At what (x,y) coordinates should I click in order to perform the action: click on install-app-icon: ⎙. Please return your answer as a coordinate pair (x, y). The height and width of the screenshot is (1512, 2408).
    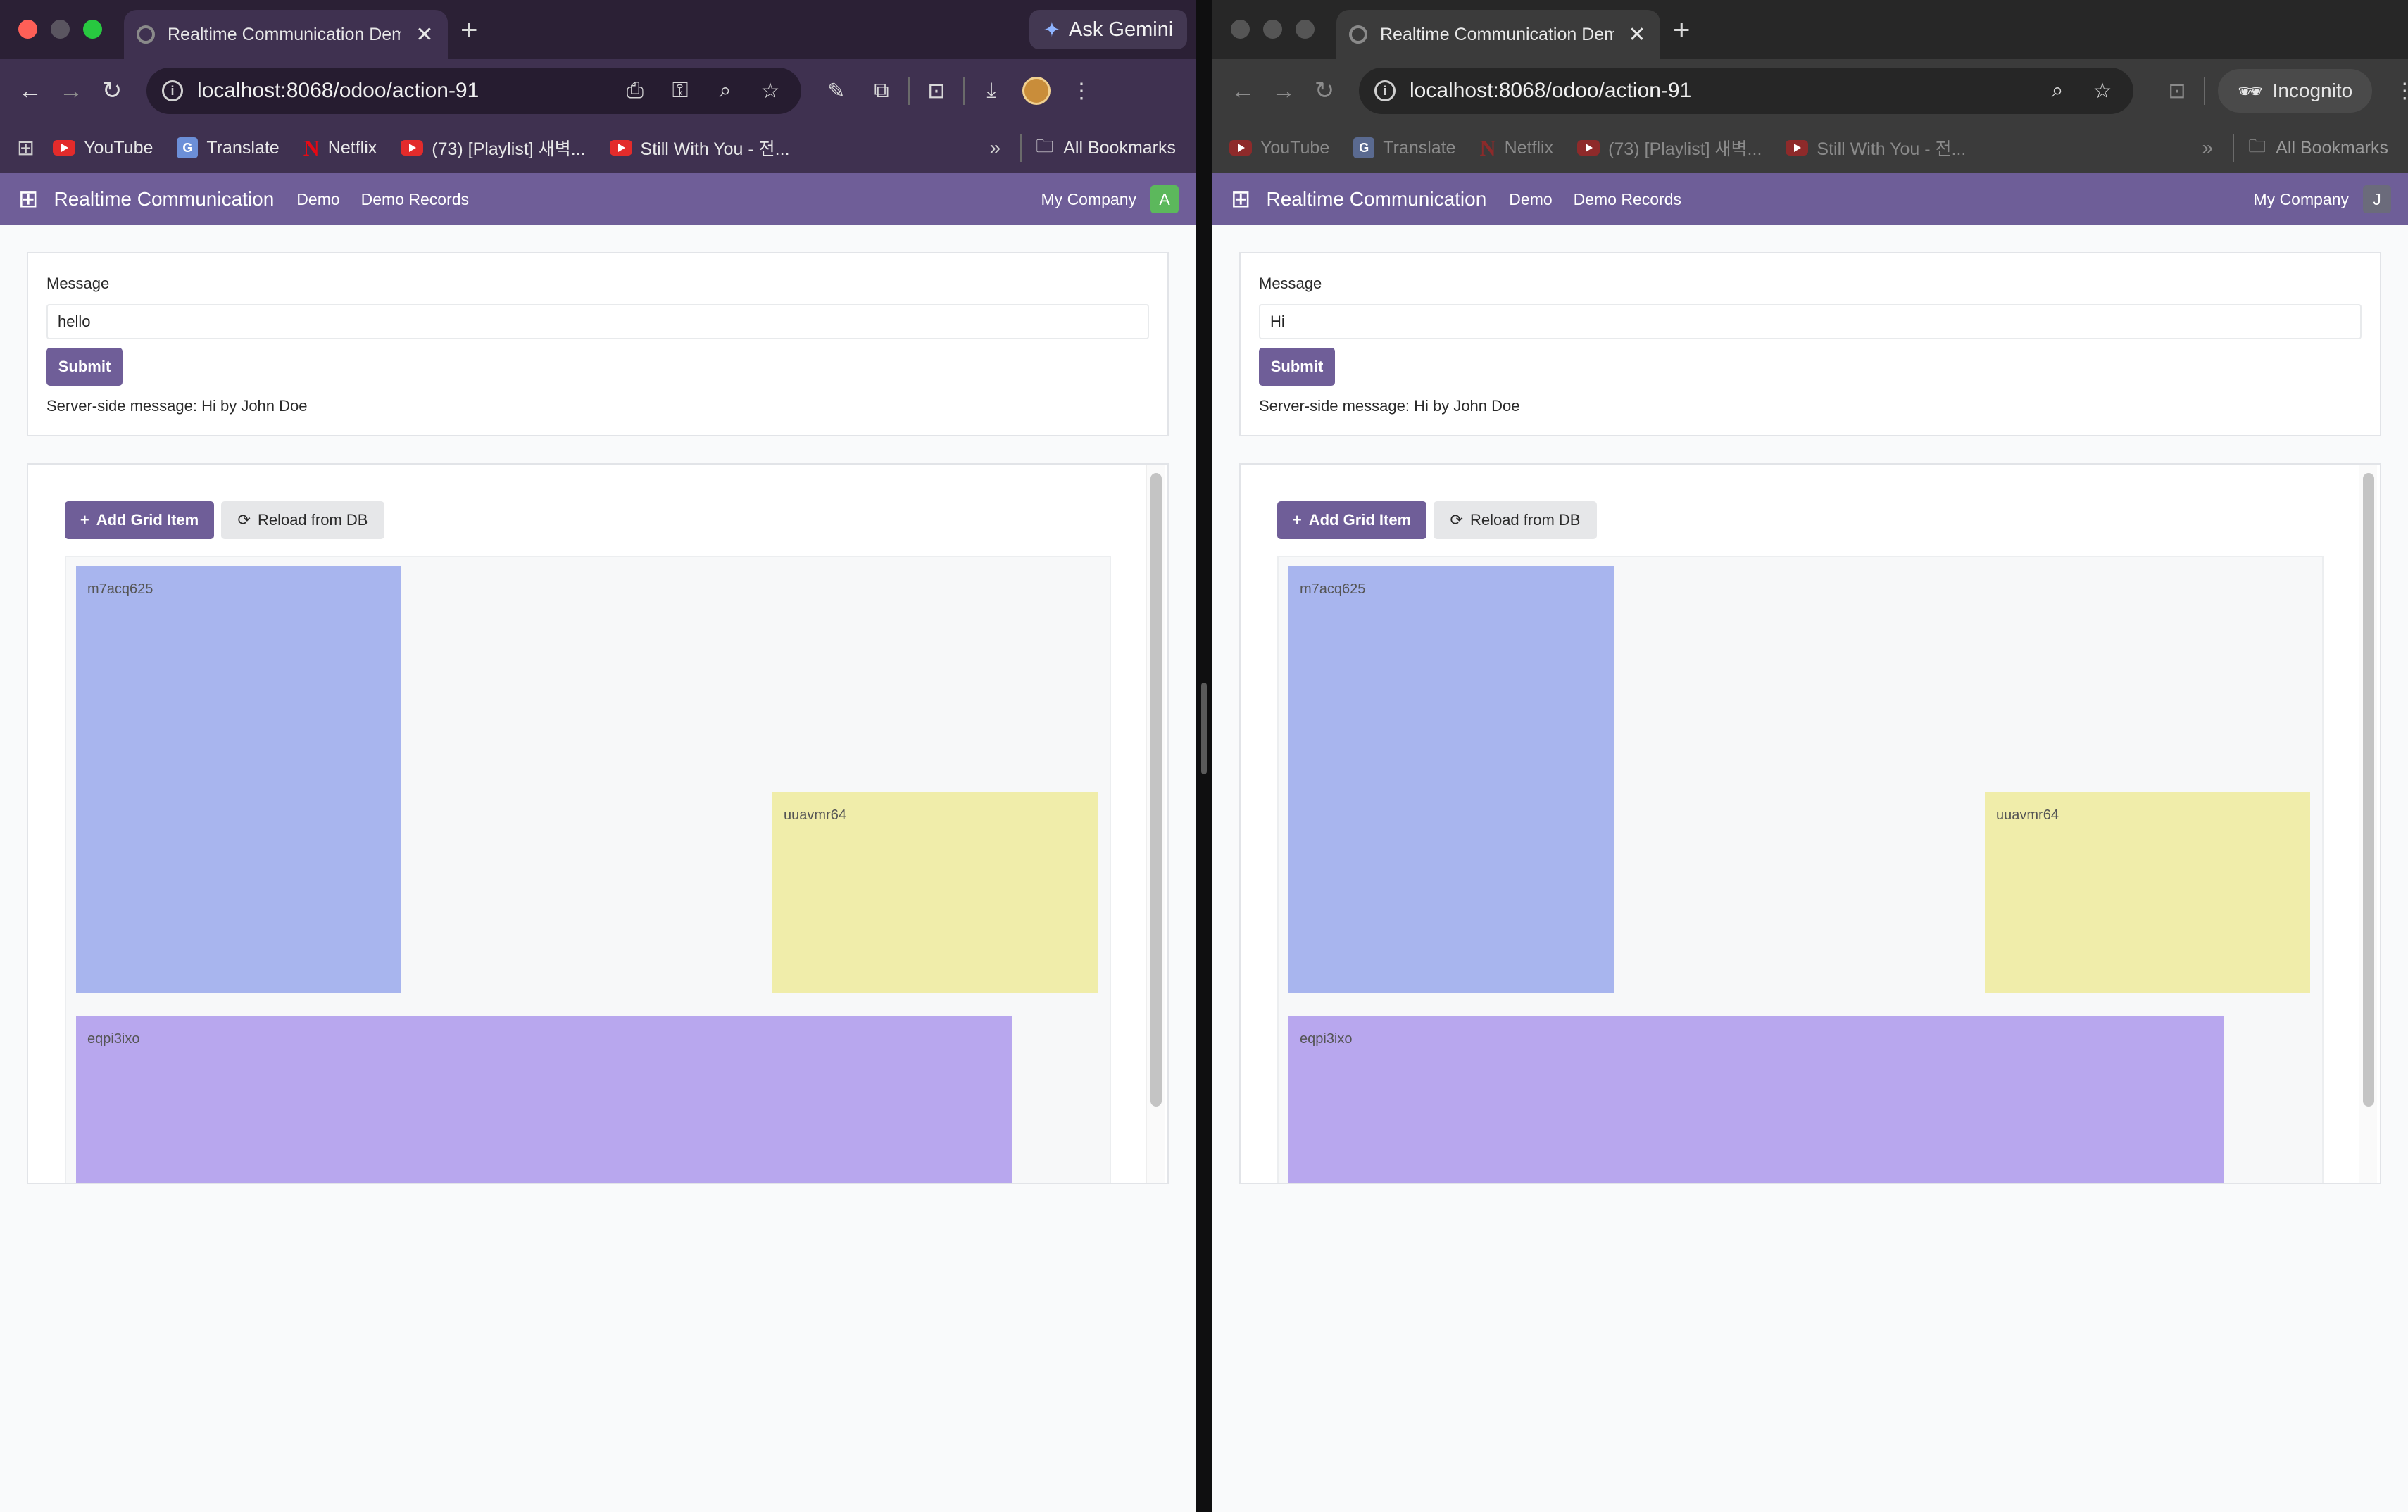
    Looking at the image, I should click on (635, 91).